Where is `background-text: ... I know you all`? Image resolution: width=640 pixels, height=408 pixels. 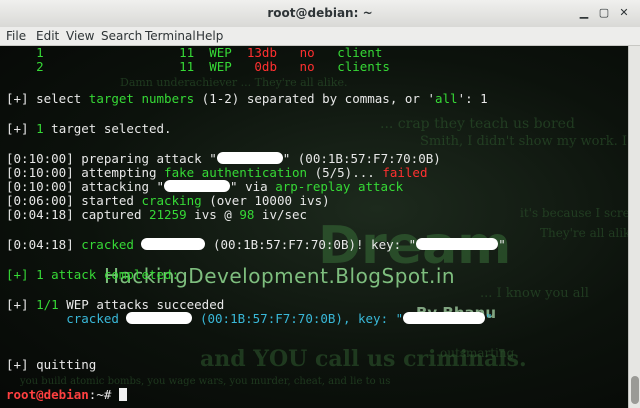 background-text: ... I know you all is located at coordinates (534, 293).